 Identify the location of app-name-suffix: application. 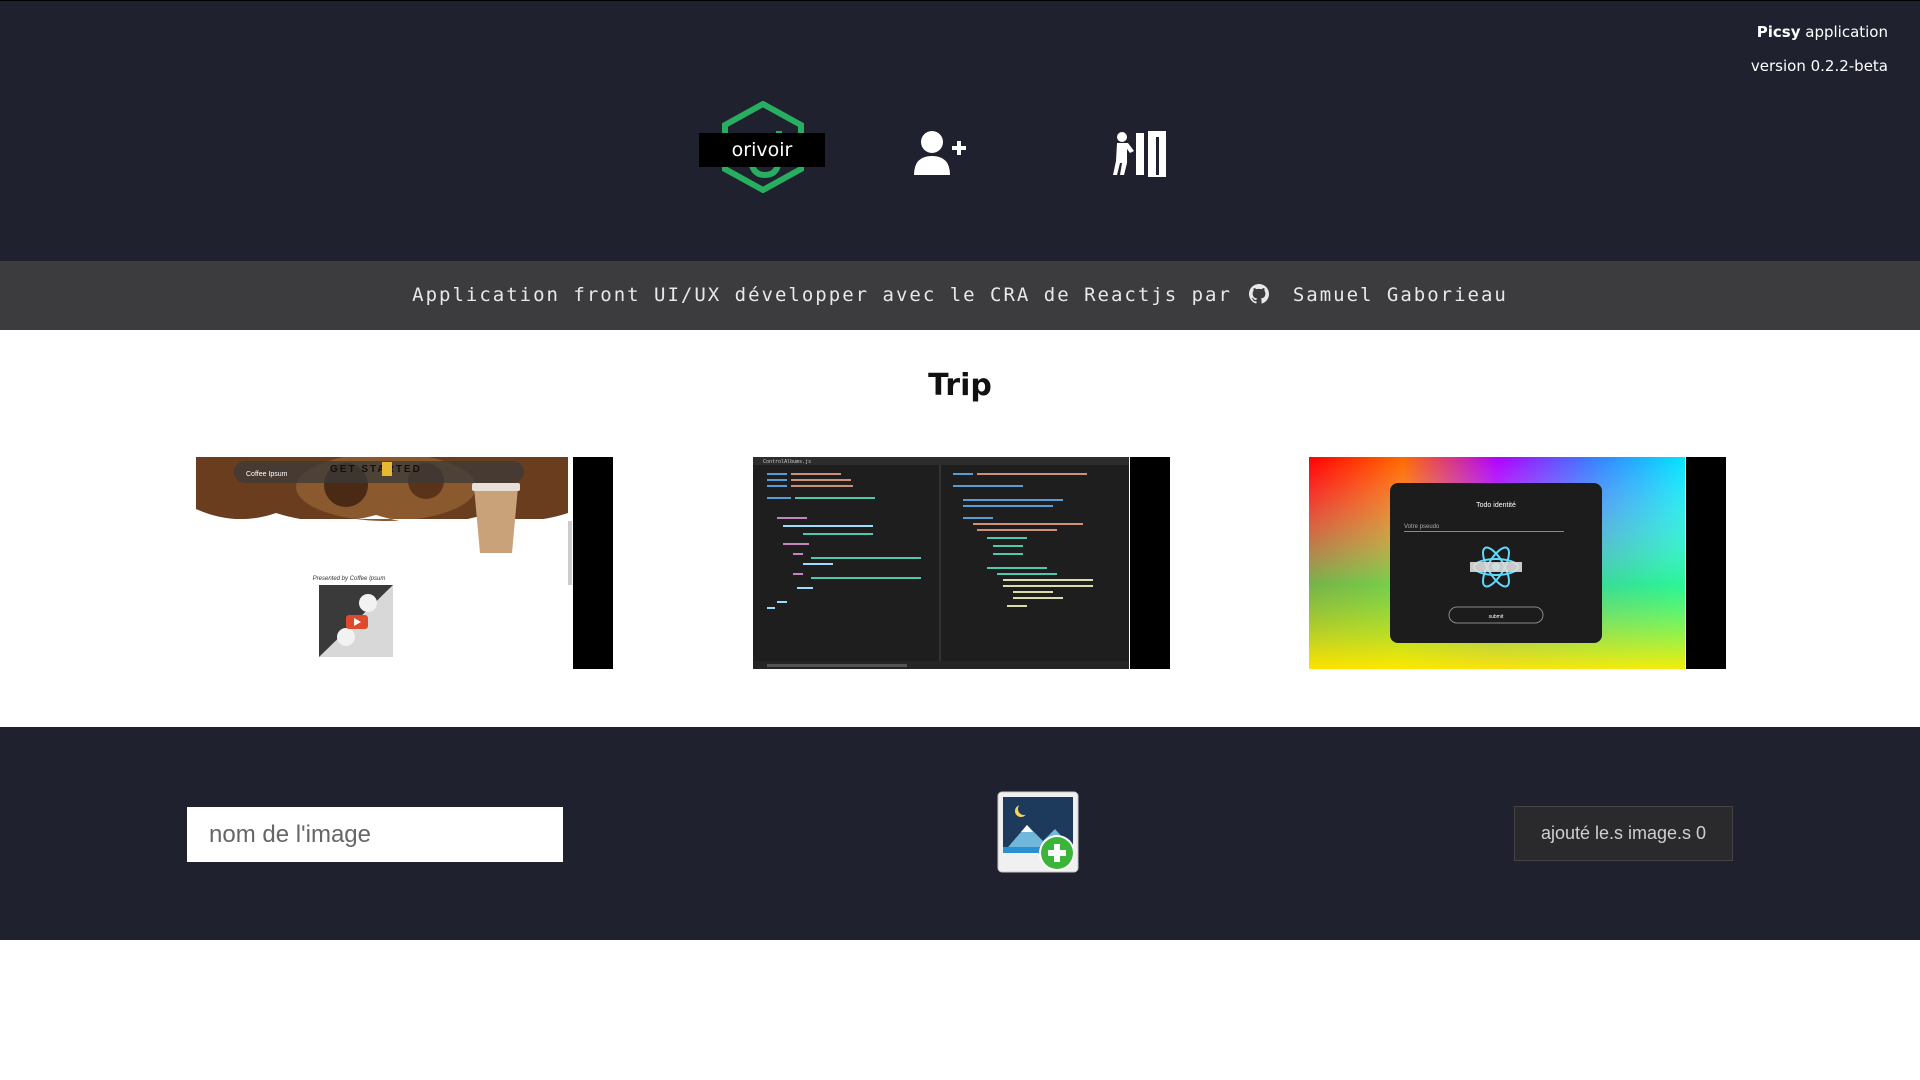
(1844, 32).